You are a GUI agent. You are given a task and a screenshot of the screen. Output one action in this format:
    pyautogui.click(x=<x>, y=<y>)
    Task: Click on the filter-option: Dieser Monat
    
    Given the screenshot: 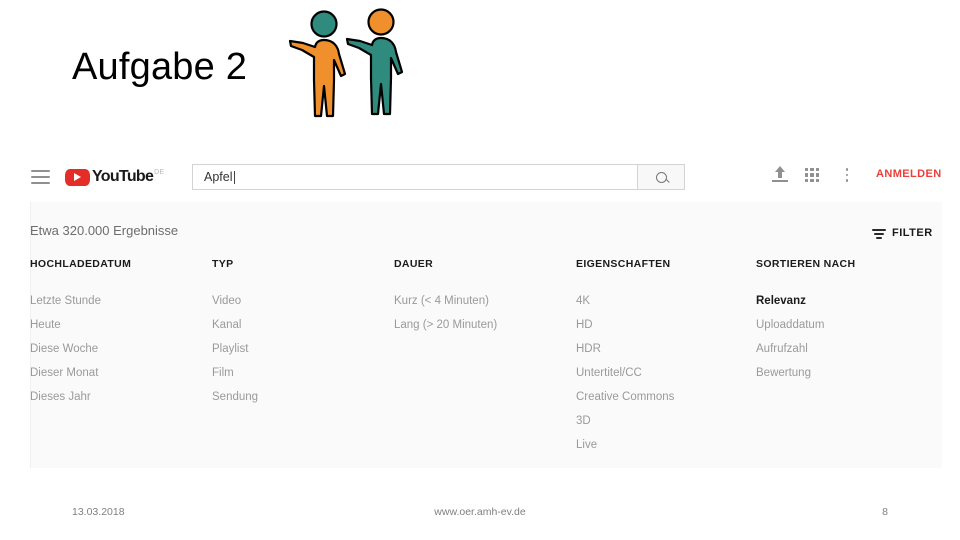 What is the action you would take?
    pyautogui.click(x=121, y=373)
    